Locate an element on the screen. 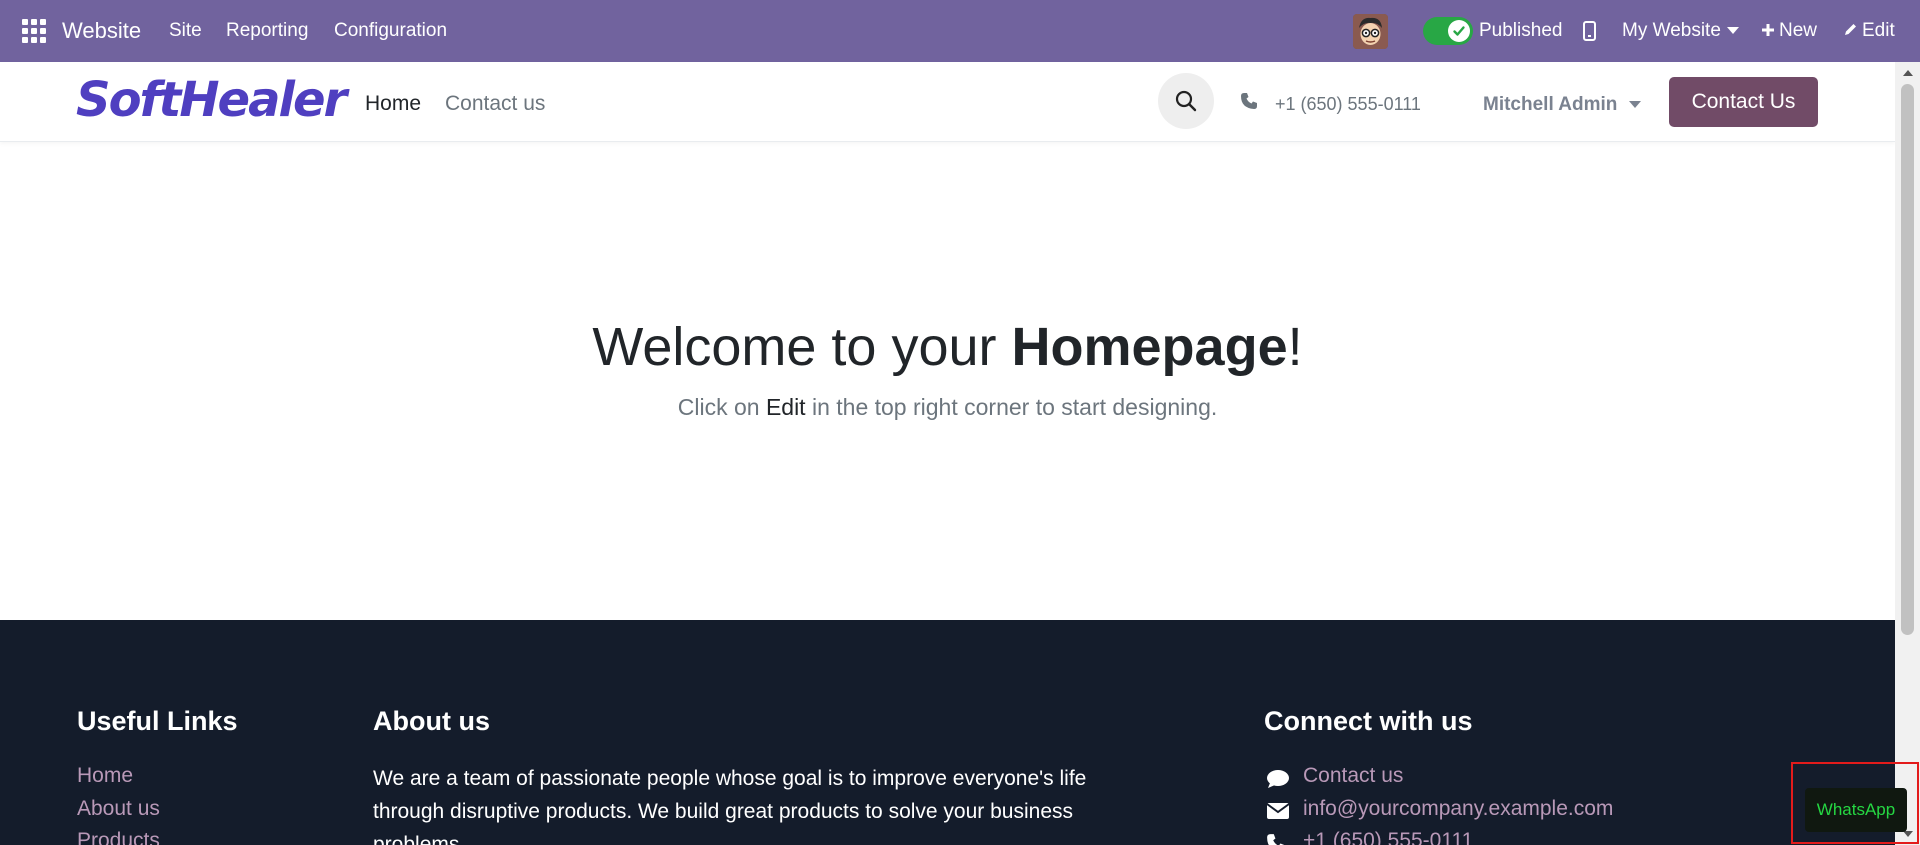  new-button: New is located at coordinates (1789, 31).